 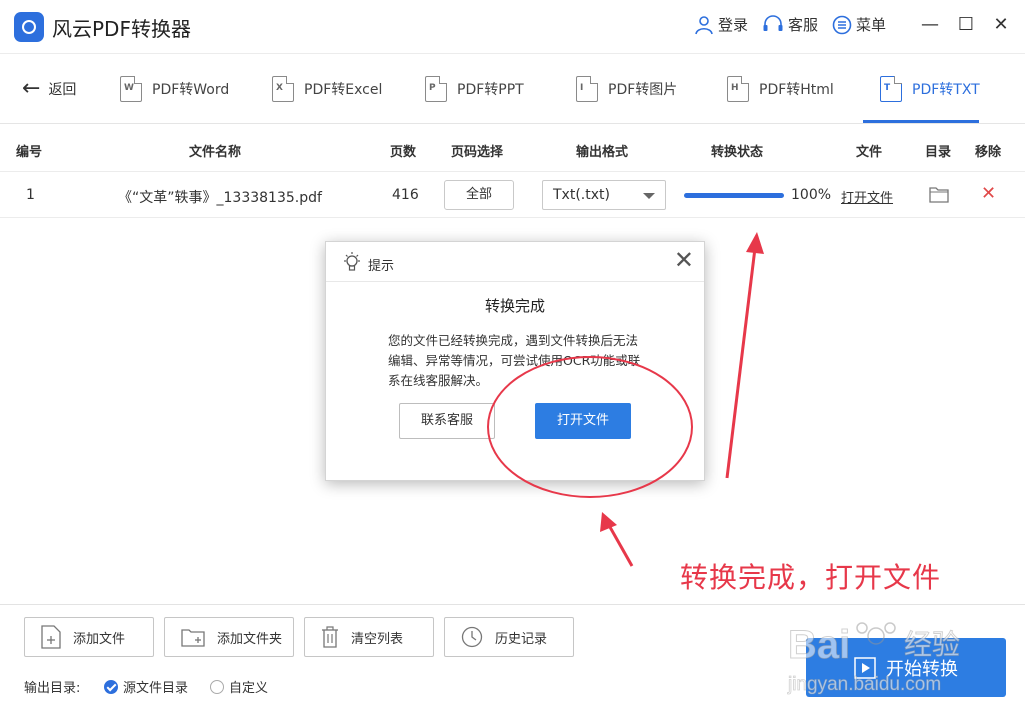 I want to click on add-folder-button: 添加文件夹, so click(x=229, y=637).